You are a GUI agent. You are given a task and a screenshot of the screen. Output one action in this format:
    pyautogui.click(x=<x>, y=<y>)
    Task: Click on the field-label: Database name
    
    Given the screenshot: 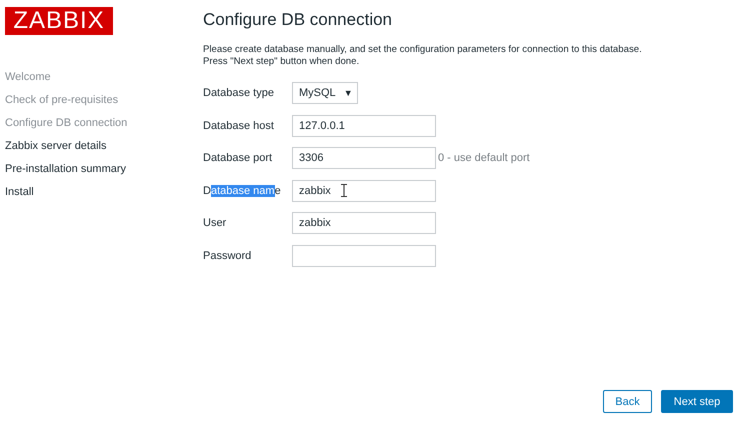 What is the action you would take?
    pyautogui.click(x=242, y=190)
    